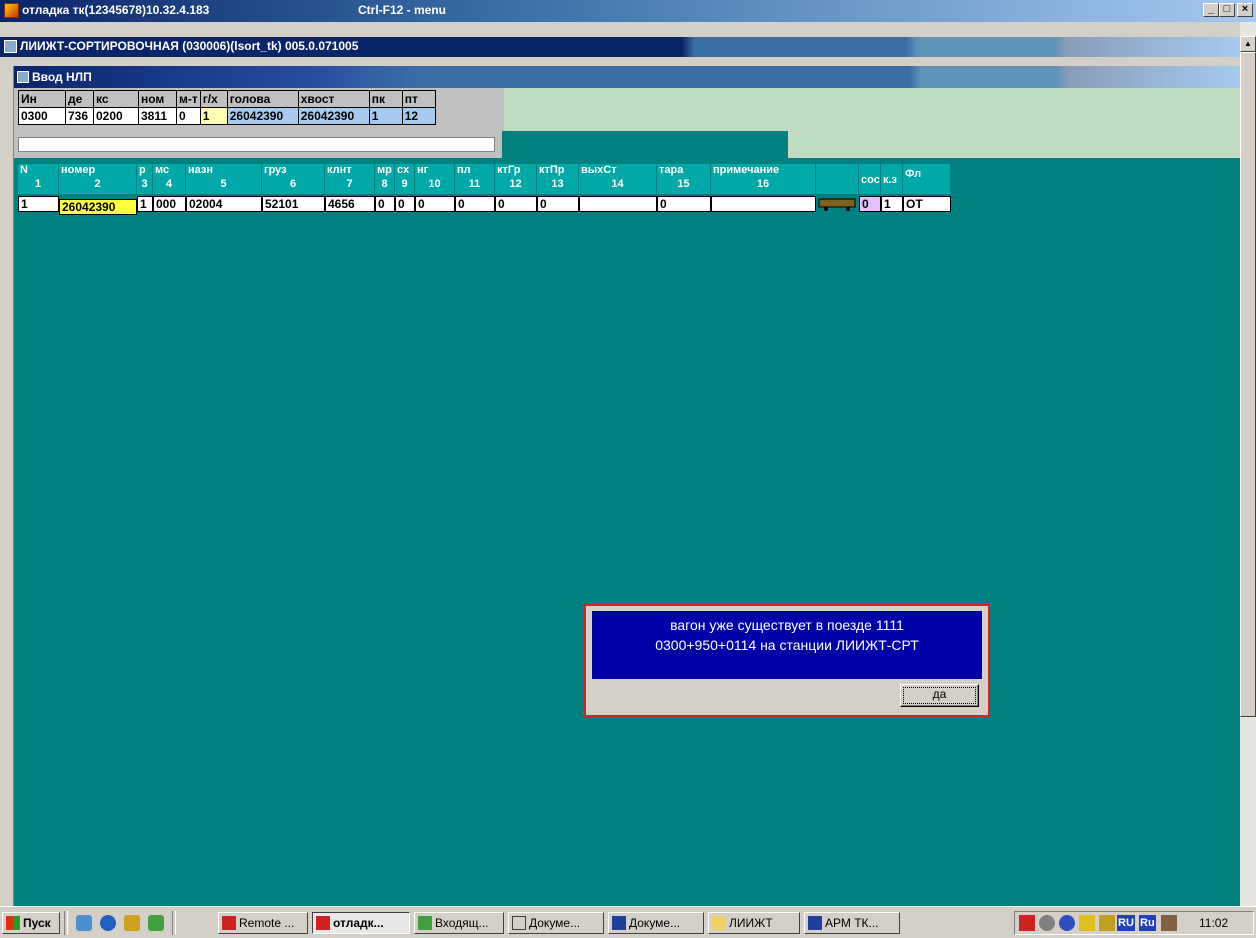  I want to click on left-frame, so click(7, 486).